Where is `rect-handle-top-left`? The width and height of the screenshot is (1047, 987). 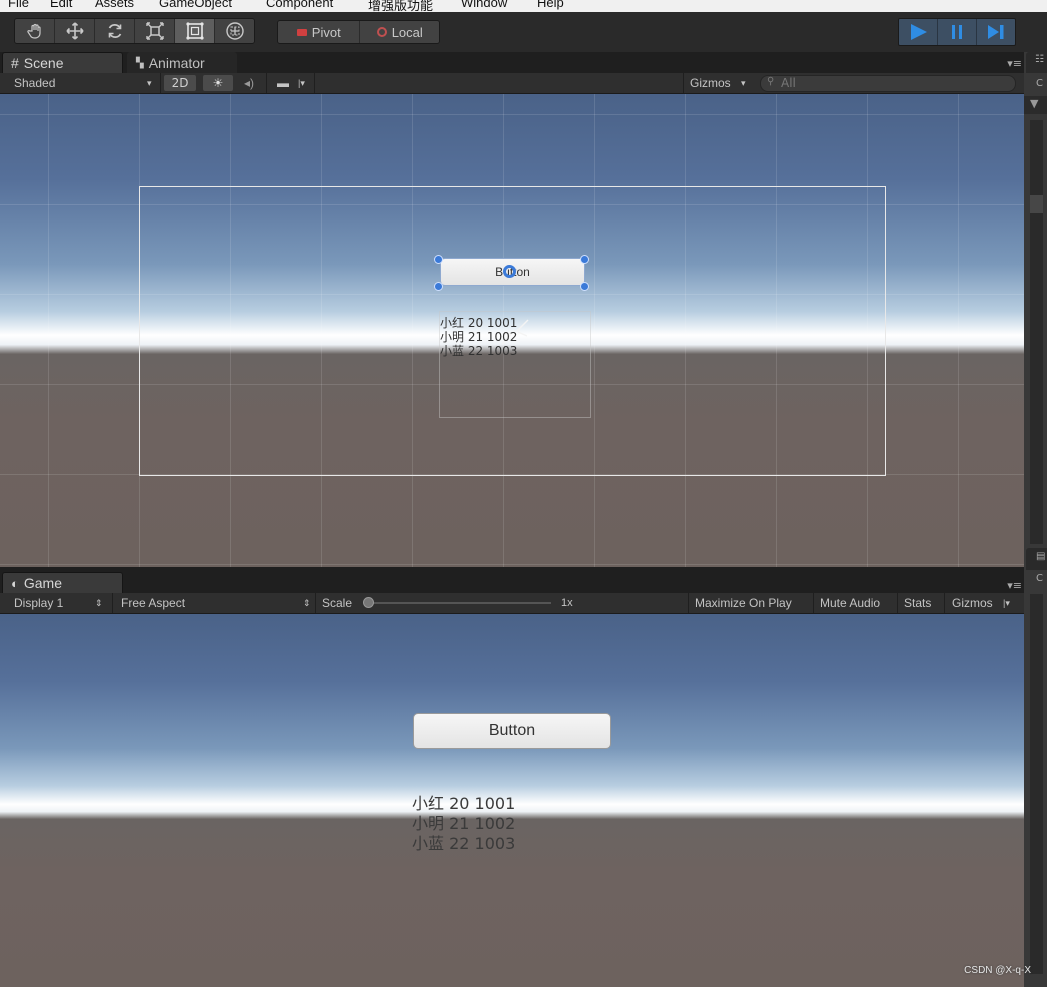
rect-handle-top-left is located at coordinates (438, 259).